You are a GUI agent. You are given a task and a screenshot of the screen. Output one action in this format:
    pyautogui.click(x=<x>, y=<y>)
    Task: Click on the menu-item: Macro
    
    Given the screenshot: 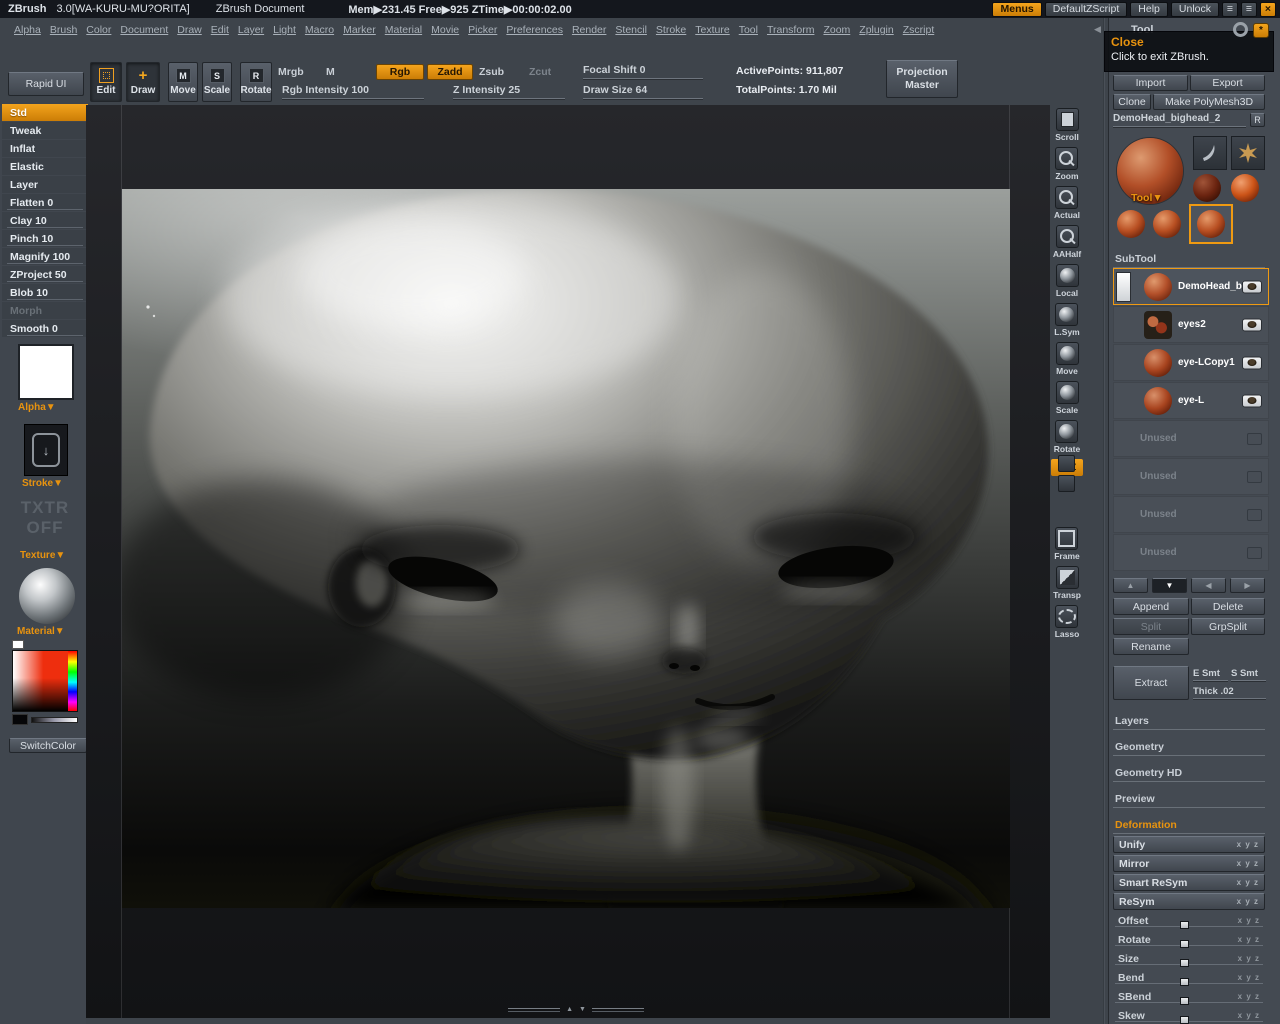 What is the action you would take?
    pyautogui.click(x=319, y=30)
    